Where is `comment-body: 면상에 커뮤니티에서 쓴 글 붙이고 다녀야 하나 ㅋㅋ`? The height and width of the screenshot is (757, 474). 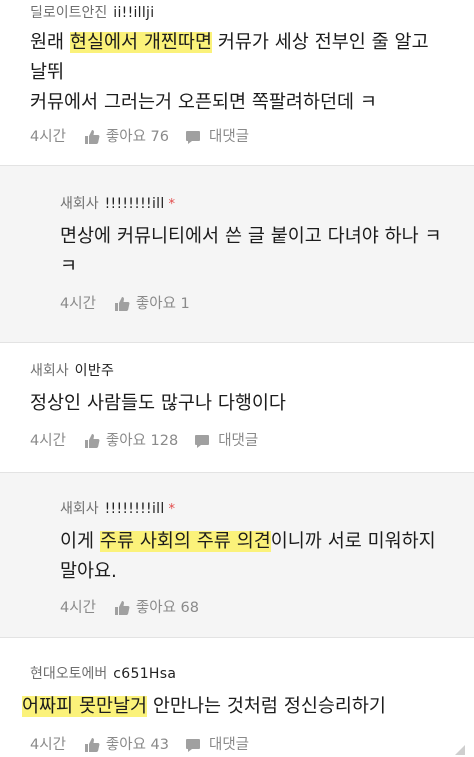
comment-body: 면상에 커뮤니티에서 쓴 글 붙이고 다녀야 하나 ㅋㅋ is located at coordinates (251, 252).